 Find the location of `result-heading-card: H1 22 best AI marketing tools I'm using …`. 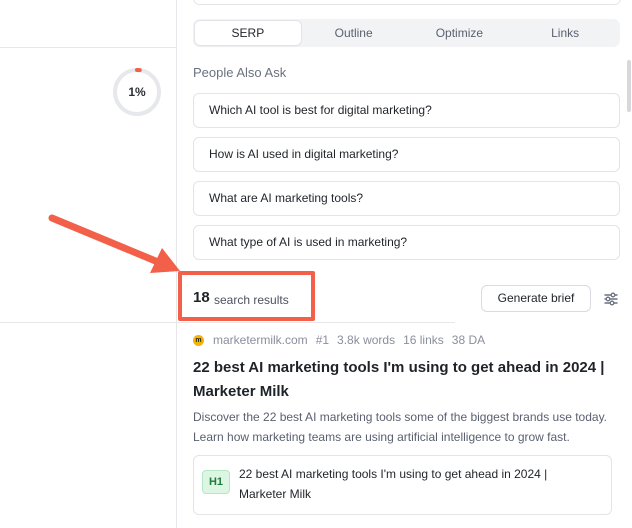

result-heading-card: H1 22 best AI marketing tools I'm using … is located at coordinates (402, 485).